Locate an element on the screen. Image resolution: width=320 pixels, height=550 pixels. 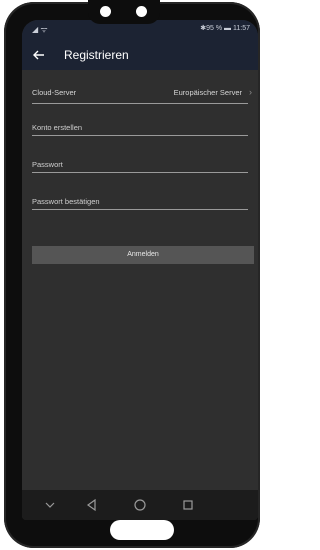
camera-notch is located at coordinates (124, 12).